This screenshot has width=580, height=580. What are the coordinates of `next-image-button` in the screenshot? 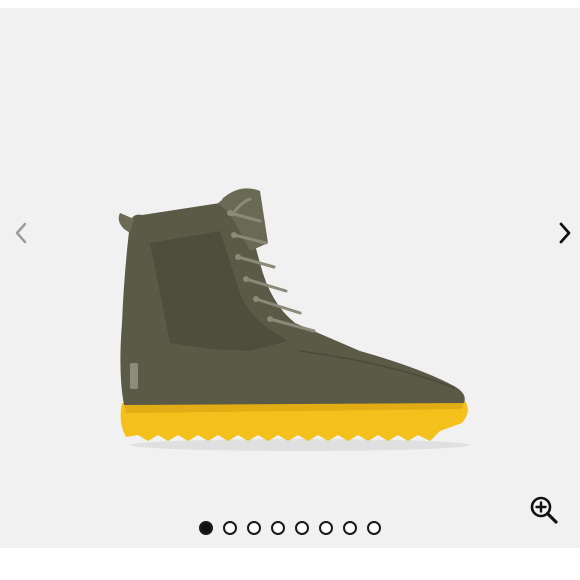 It's located at (565, 233).